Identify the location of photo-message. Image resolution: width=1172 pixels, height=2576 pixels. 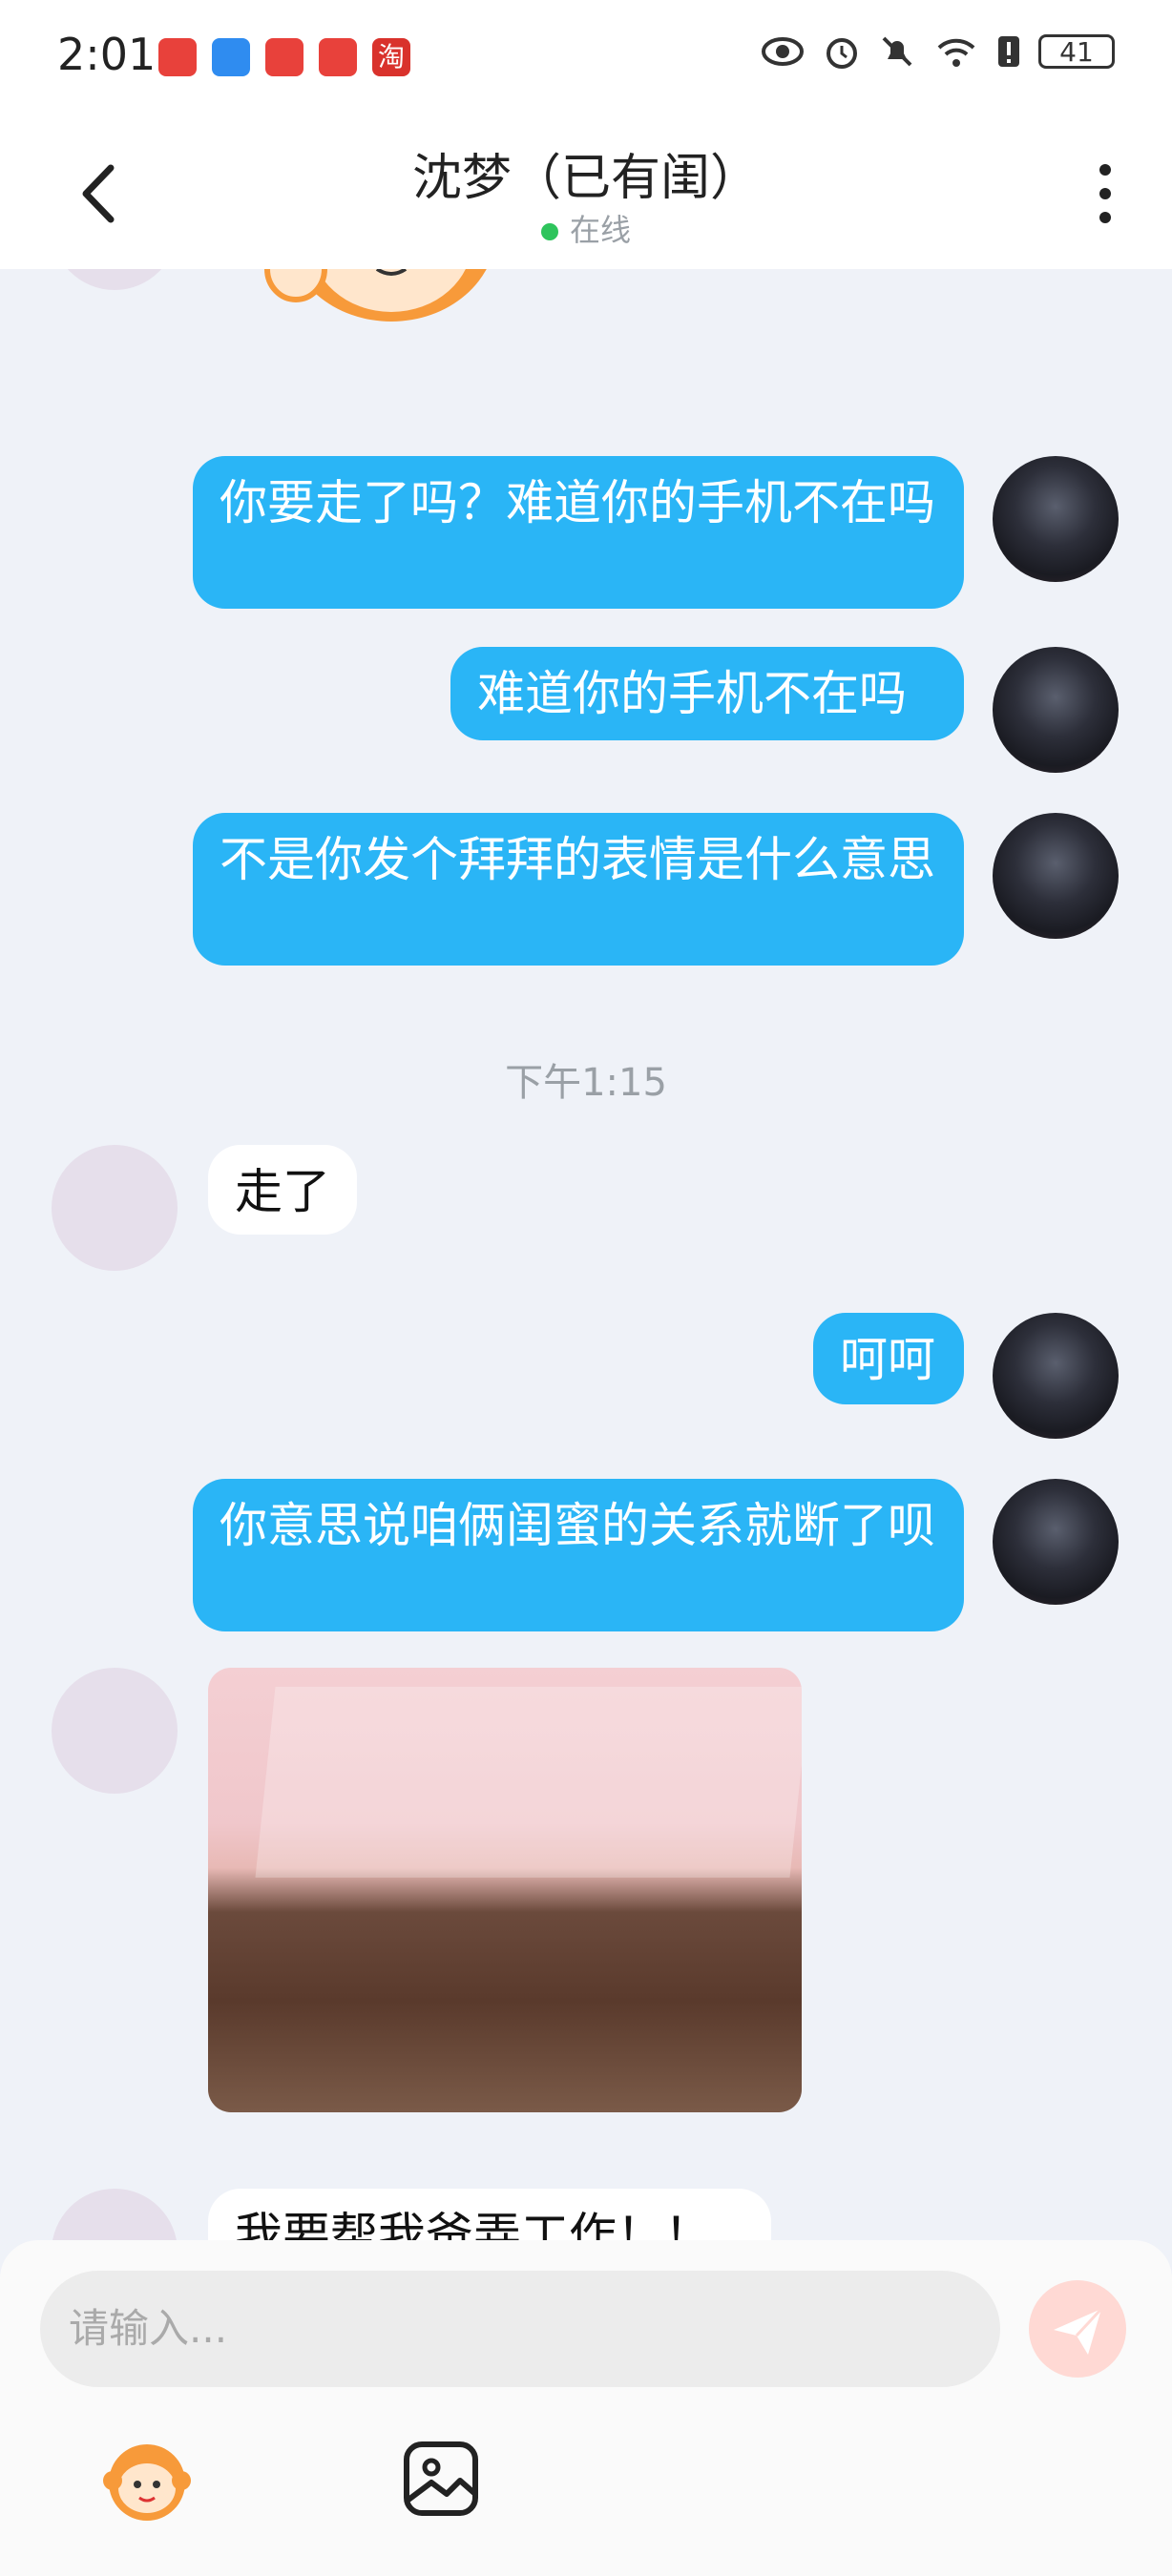
(505, 1890).